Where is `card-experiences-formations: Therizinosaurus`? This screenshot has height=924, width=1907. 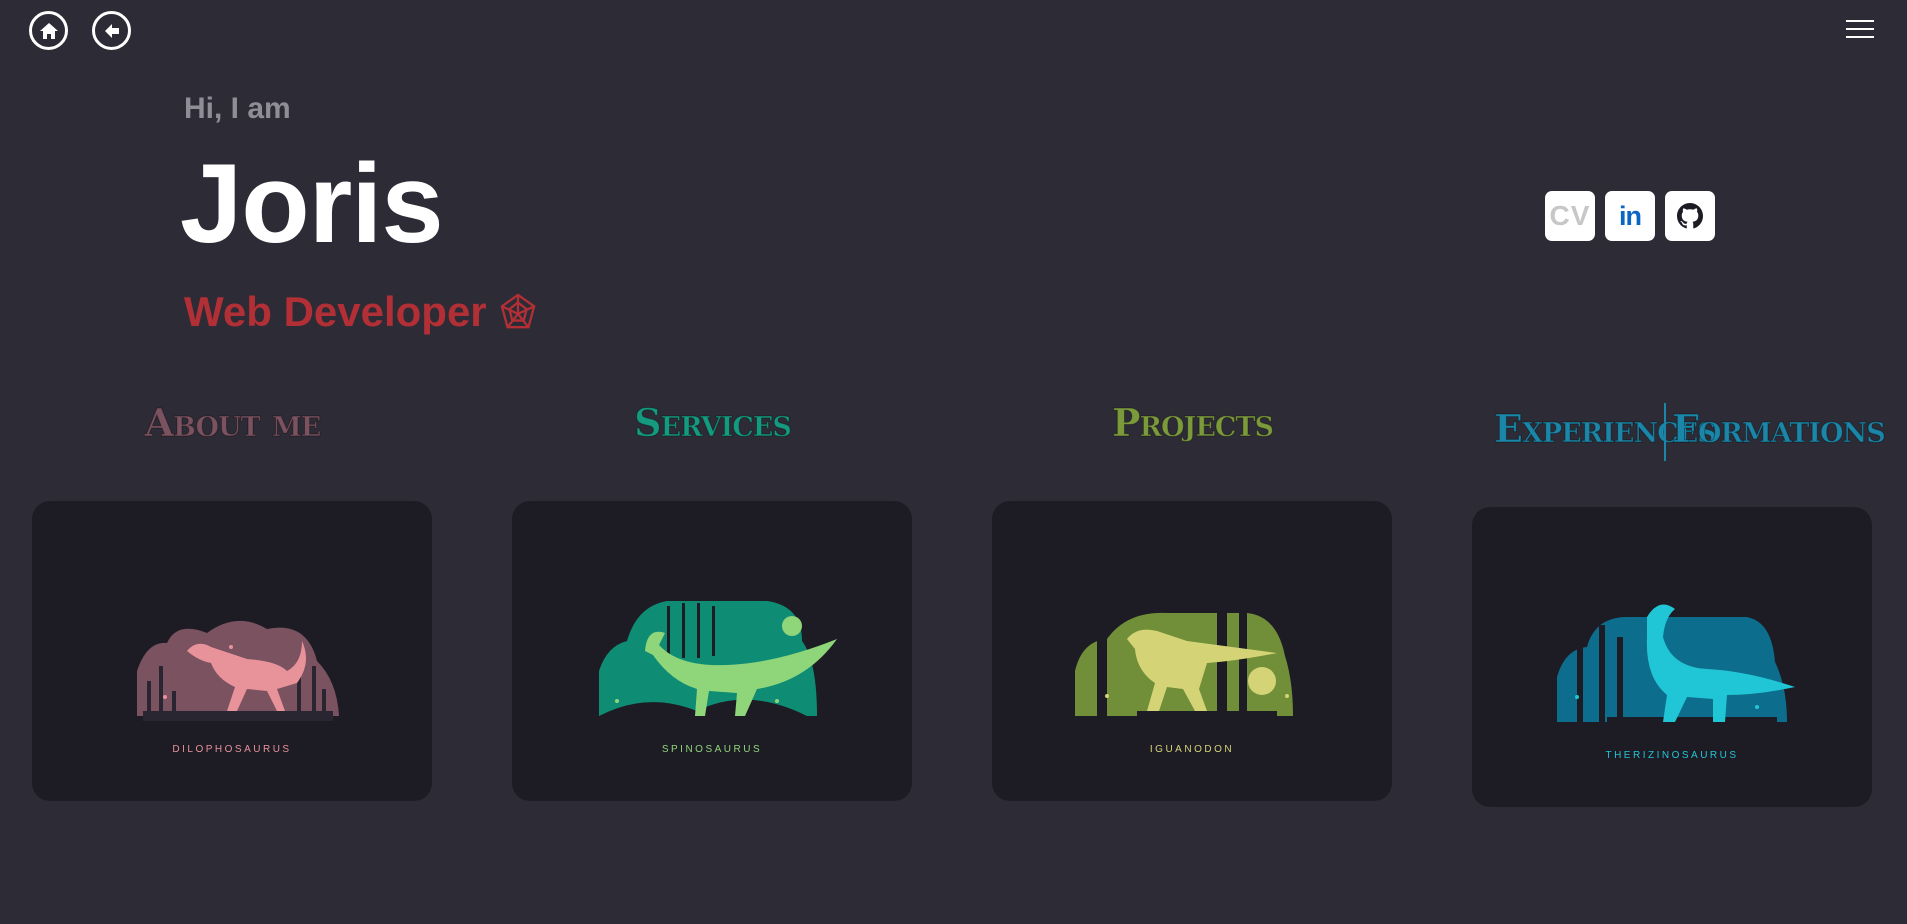 card-experiences-formations: Therizinosaurus is located at coordinates (1672, 657).